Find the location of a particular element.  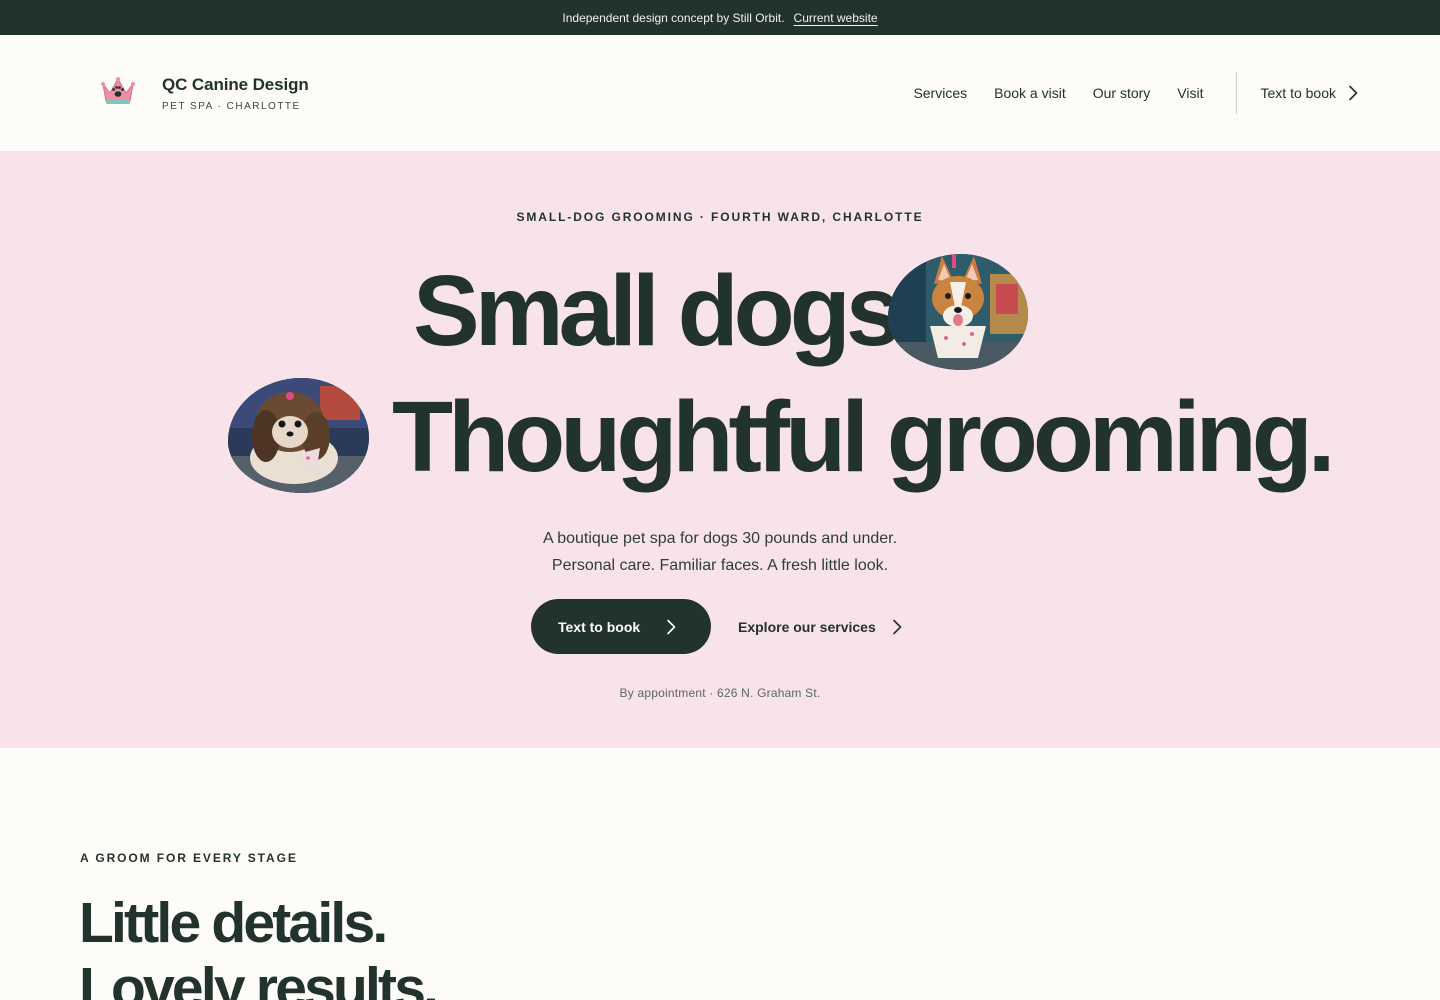

current-website-link: Current website is located at coordinates (836, 18).